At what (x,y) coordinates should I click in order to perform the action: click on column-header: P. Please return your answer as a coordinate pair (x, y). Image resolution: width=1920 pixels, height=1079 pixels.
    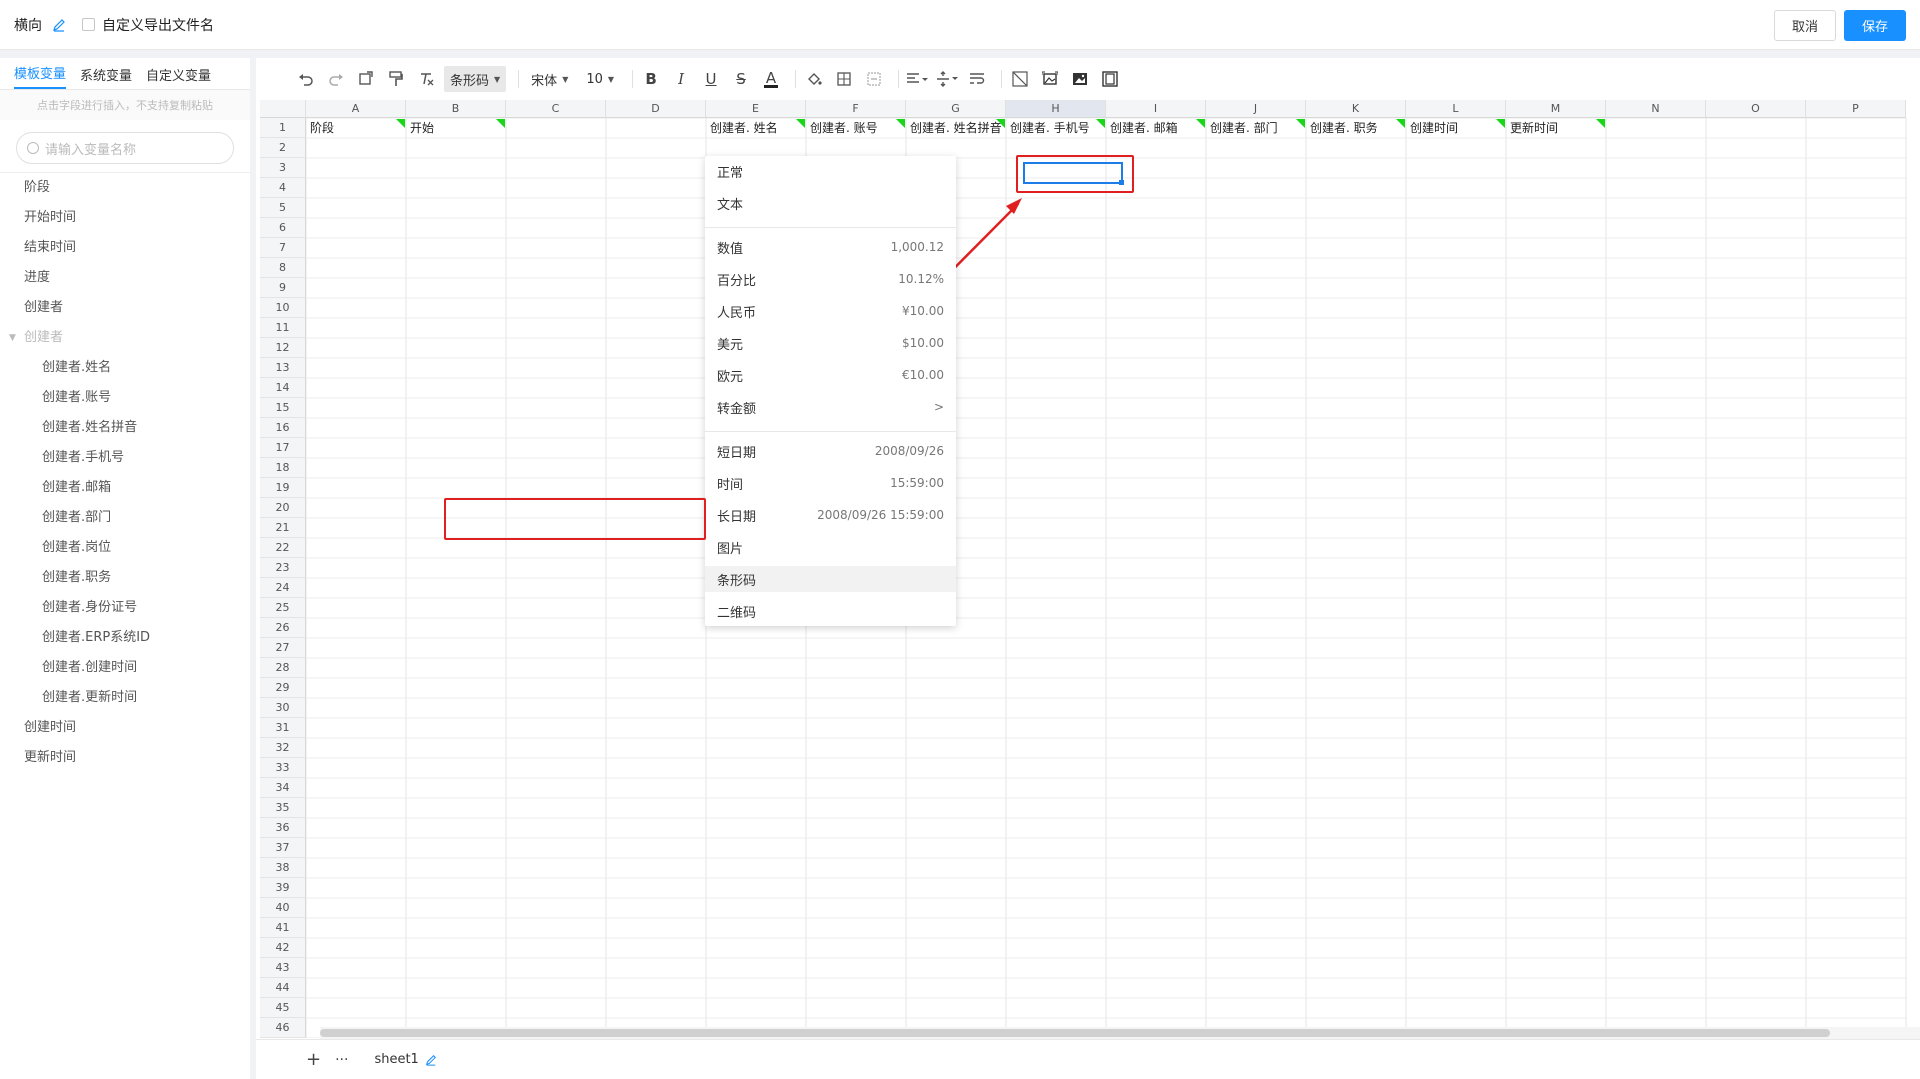
    Looking at the image, I should click on (1856, 109).